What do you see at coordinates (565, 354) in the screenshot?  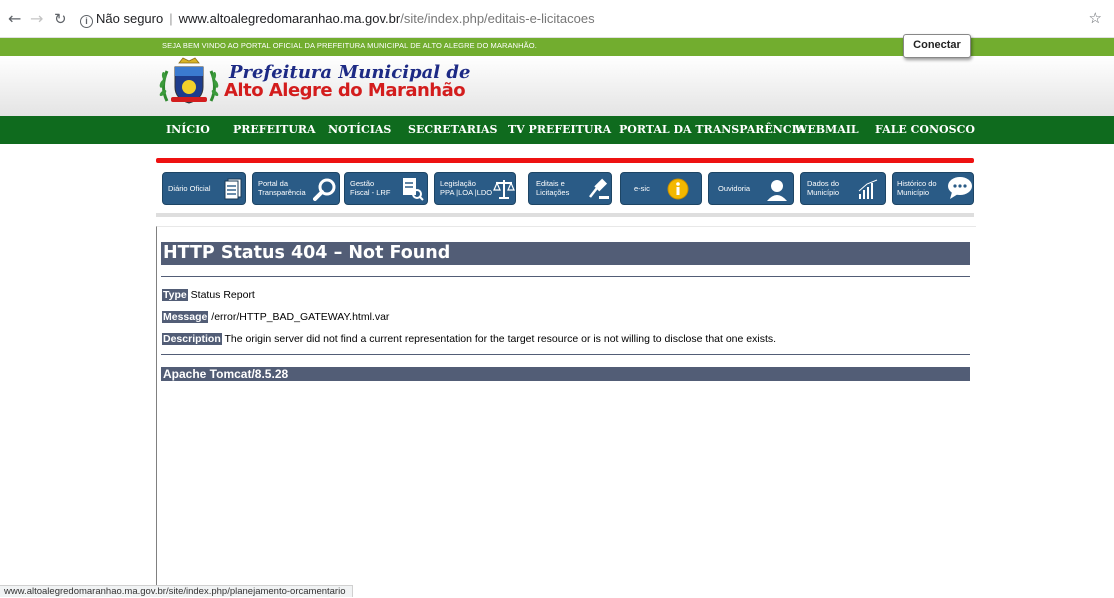 I see `divider-bottom` at bounding box center [565, 354].